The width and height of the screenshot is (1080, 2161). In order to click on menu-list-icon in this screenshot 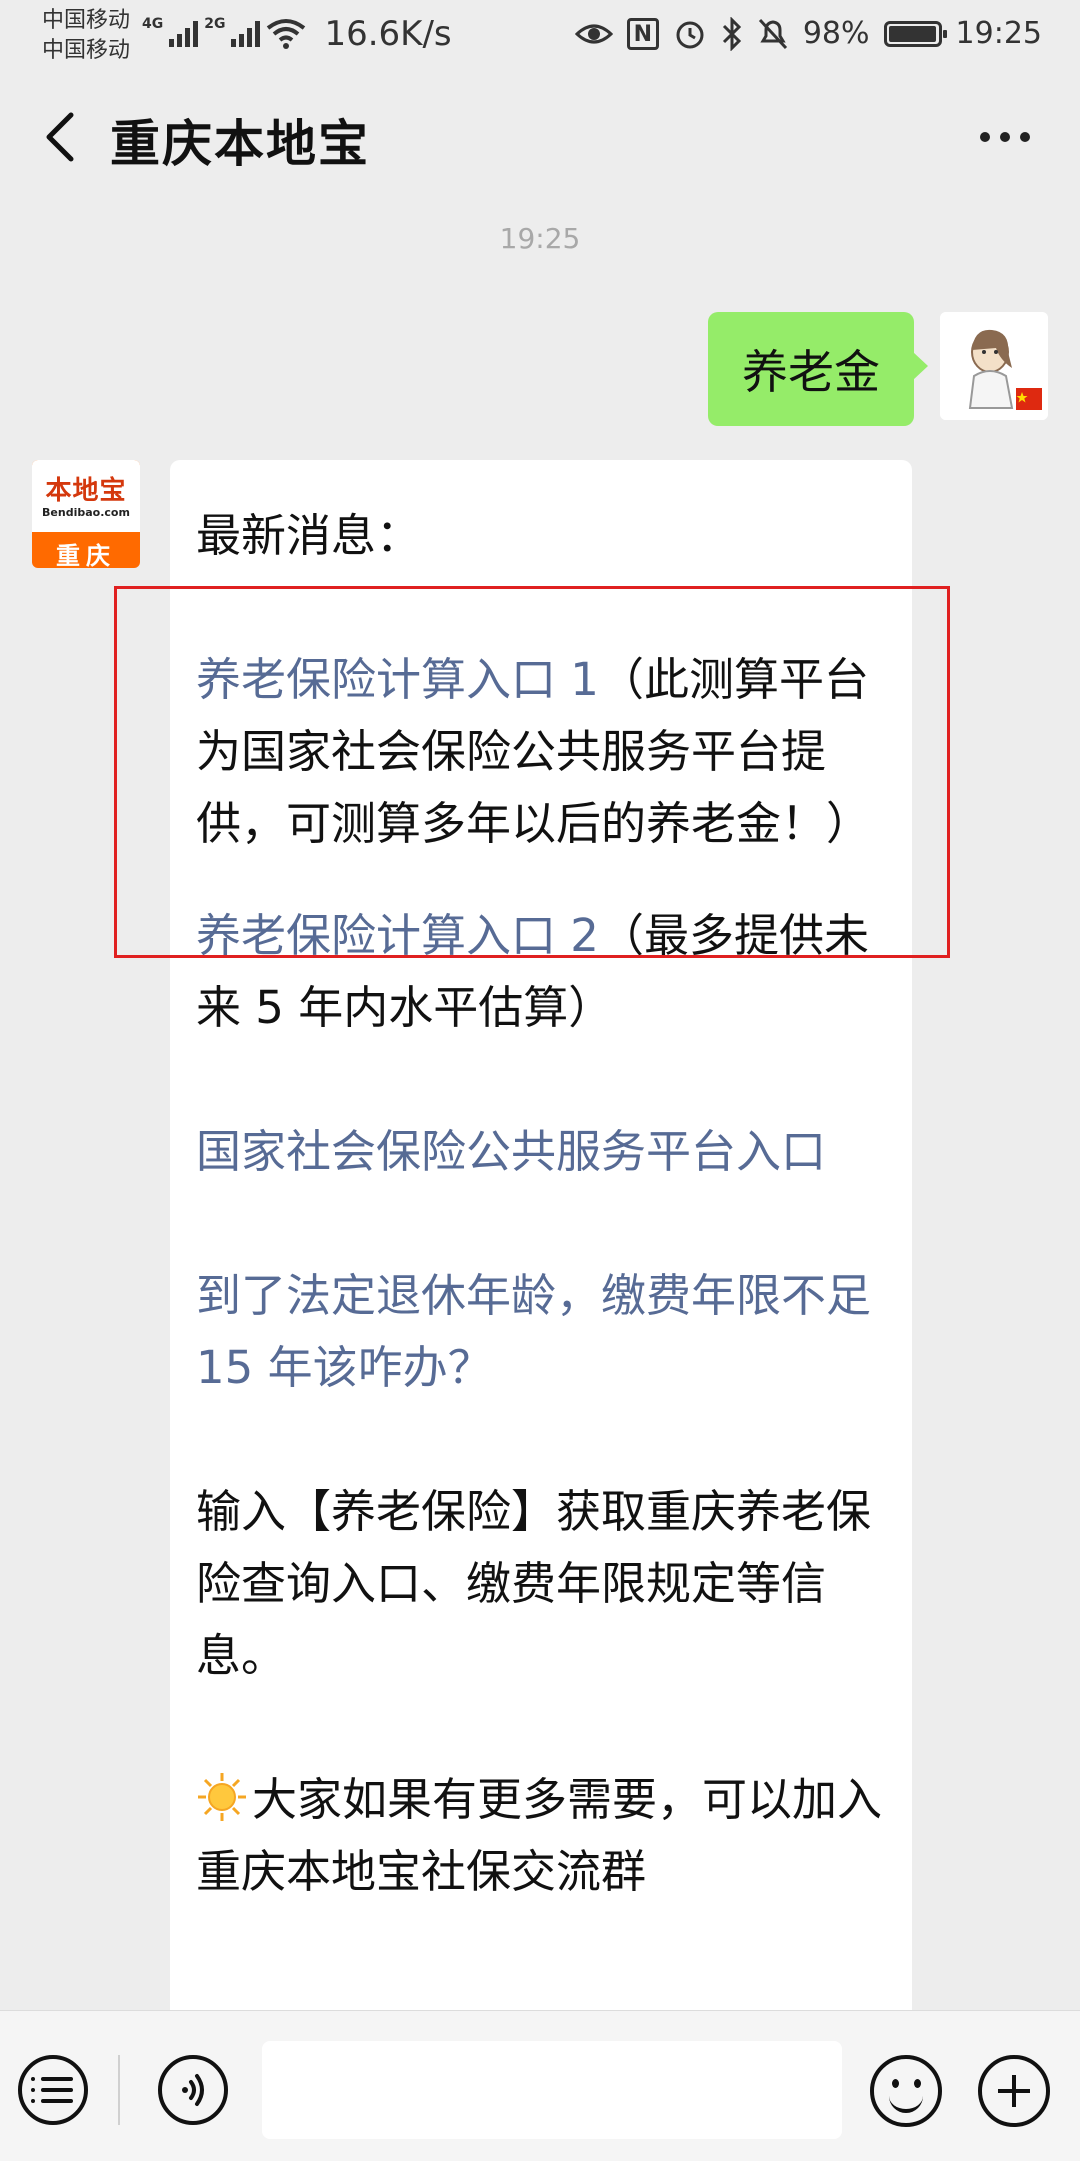, I will do `click(52, 2079)`.